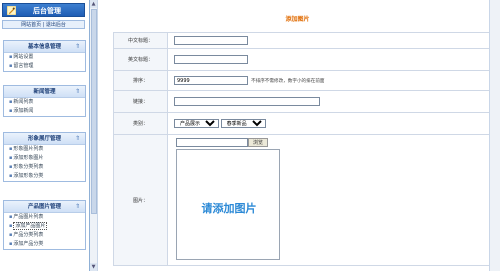  I want to click on panel-title: 基本信息管理, so click(44, 47).